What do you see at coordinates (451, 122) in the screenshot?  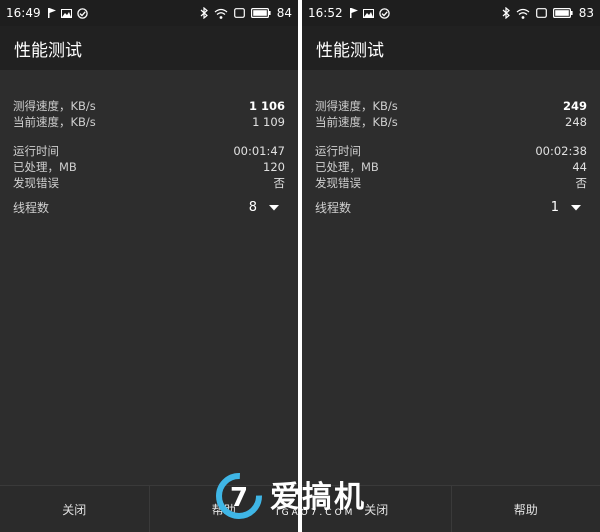 I see `current-speed-row: 当前速度，KB/s 248` at bounding box center [451, 122].